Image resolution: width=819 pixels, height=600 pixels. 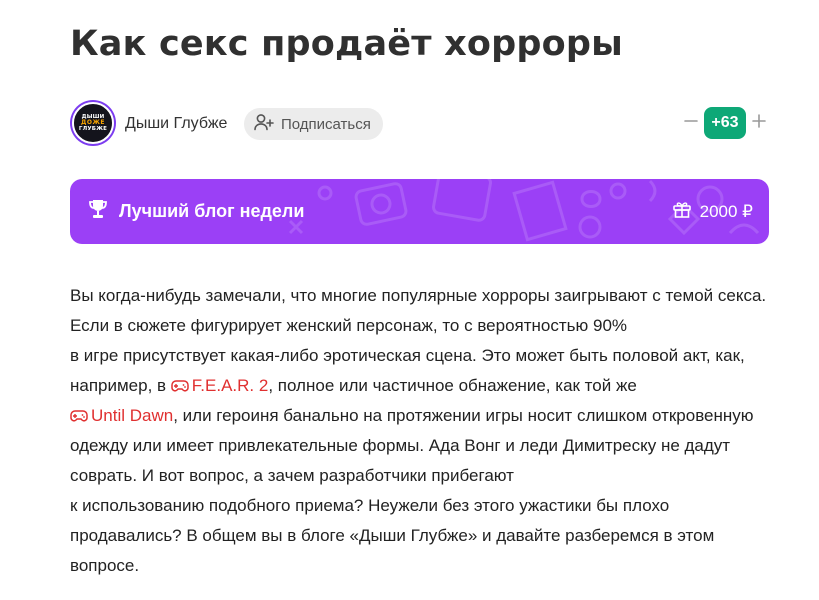 I want to click on trophy-icon, so click(x=98, y=211).